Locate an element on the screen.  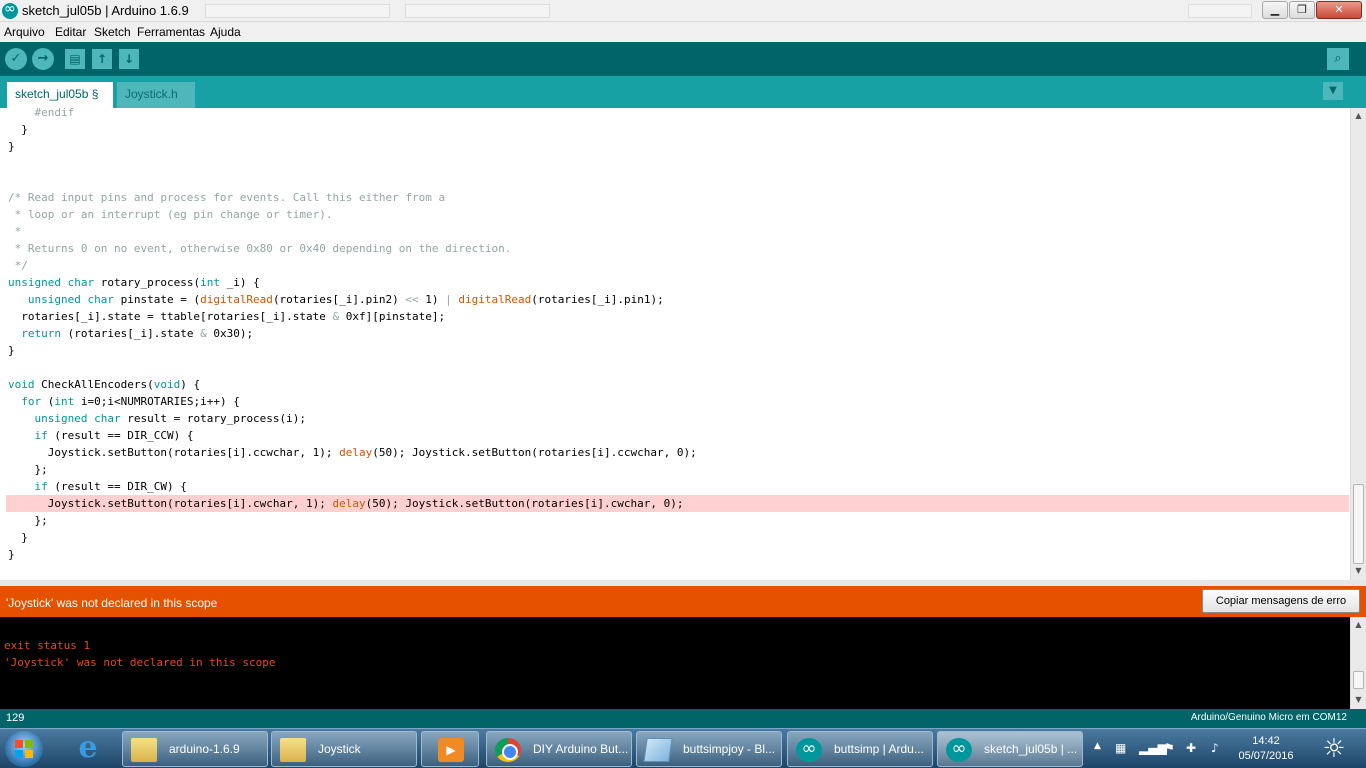
board-port-info: Arduino/Genuino Micro em COM12 is located at coordinates (1268, 717).